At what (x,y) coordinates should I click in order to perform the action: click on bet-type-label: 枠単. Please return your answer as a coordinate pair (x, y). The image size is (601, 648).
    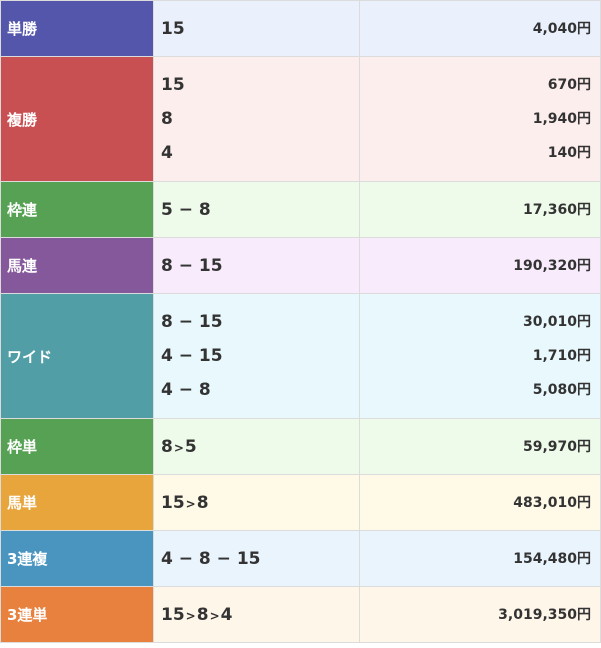
    Looking at the image, I should click on (77, 446).